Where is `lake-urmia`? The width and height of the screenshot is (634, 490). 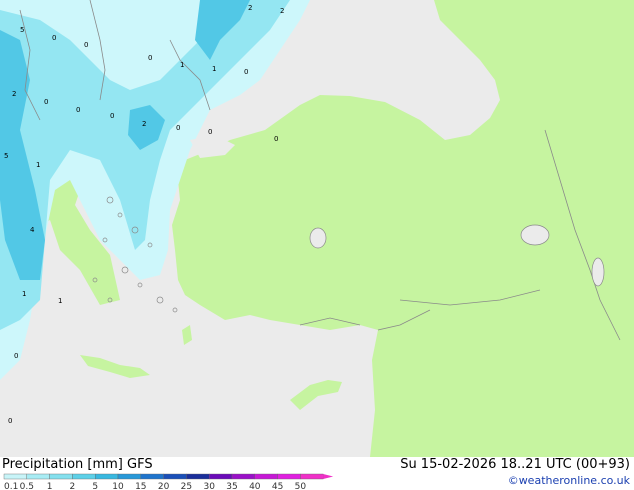 lake-urmia is located at coordinates (598, 272).